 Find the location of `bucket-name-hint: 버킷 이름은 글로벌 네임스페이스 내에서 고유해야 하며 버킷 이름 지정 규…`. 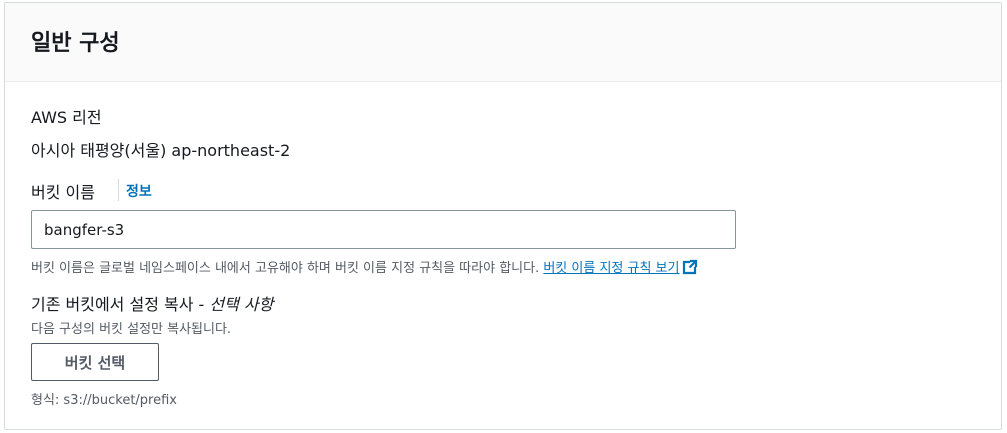

bucket-name-hint: 버킷 이름은 글로벌 네임스페이스 내에서 고유해야 하며 버킷 이름 지정 규… is located at coordinates (364, 266).